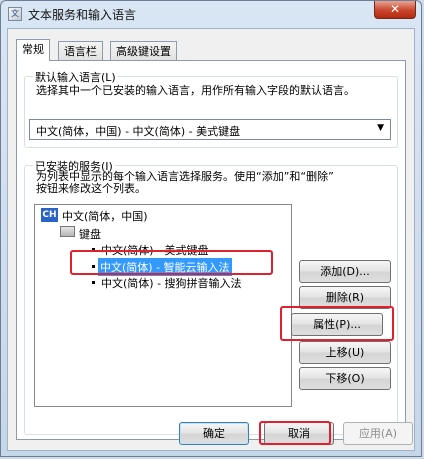 The width and height of the screenshot is (424, 459). Describe the element at coordinates (211, 14) in the screenshot. I see `title-bar: 文 文本服务和输入语言 ✕` at that location.